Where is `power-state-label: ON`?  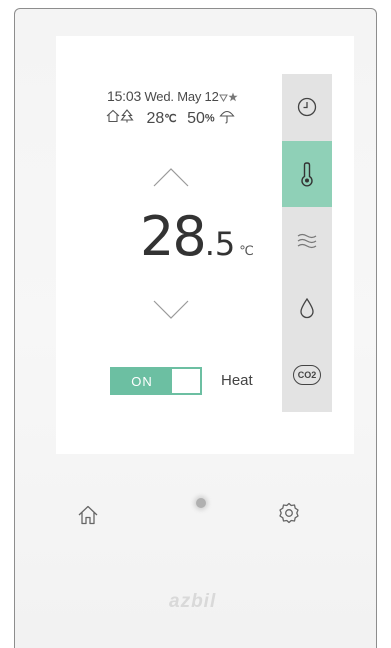 power-state-label: ON is located at coordinates (142, 381).